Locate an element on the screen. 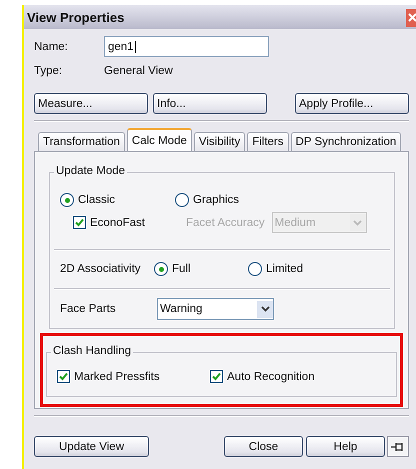  tab: Transformation is located at coordinates (81, 141).